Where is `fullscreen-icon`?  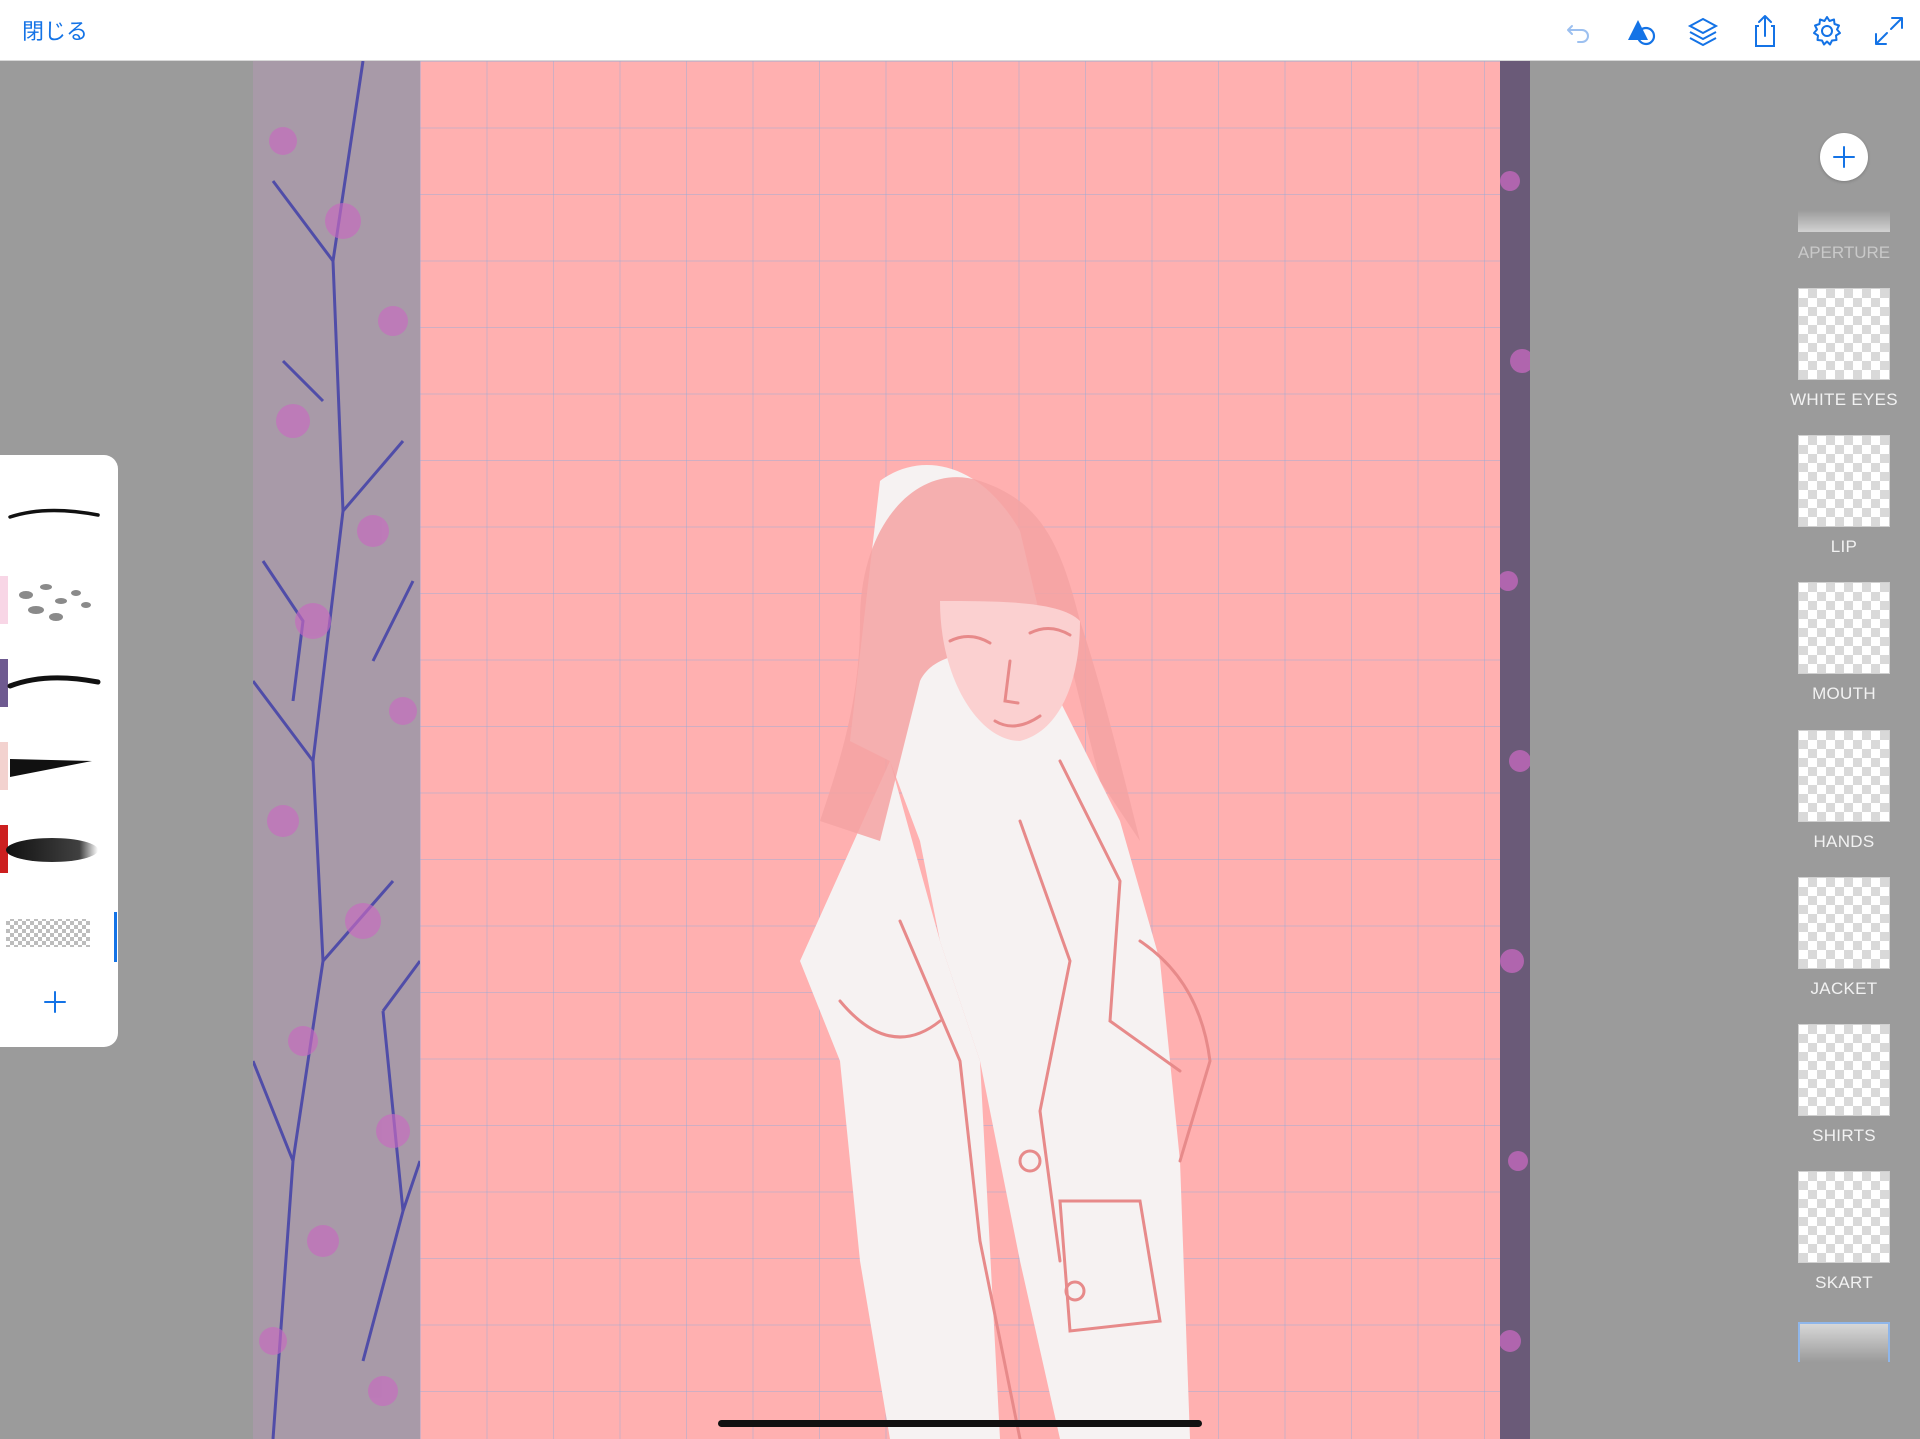 fullscreen-icon is located at coordinates (1889, 31).